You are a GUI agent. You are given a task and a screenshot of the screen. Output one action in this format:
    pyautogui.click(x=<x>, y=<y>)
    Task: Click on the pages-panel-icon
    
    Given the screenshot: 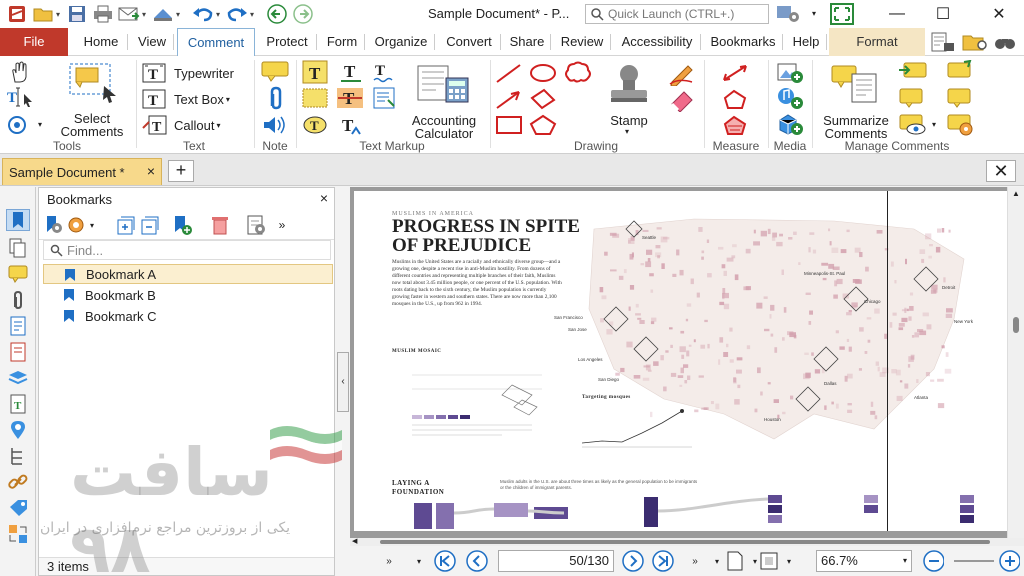 What is the action you would take?
    pyautogui.click(x=18, y=248)
    